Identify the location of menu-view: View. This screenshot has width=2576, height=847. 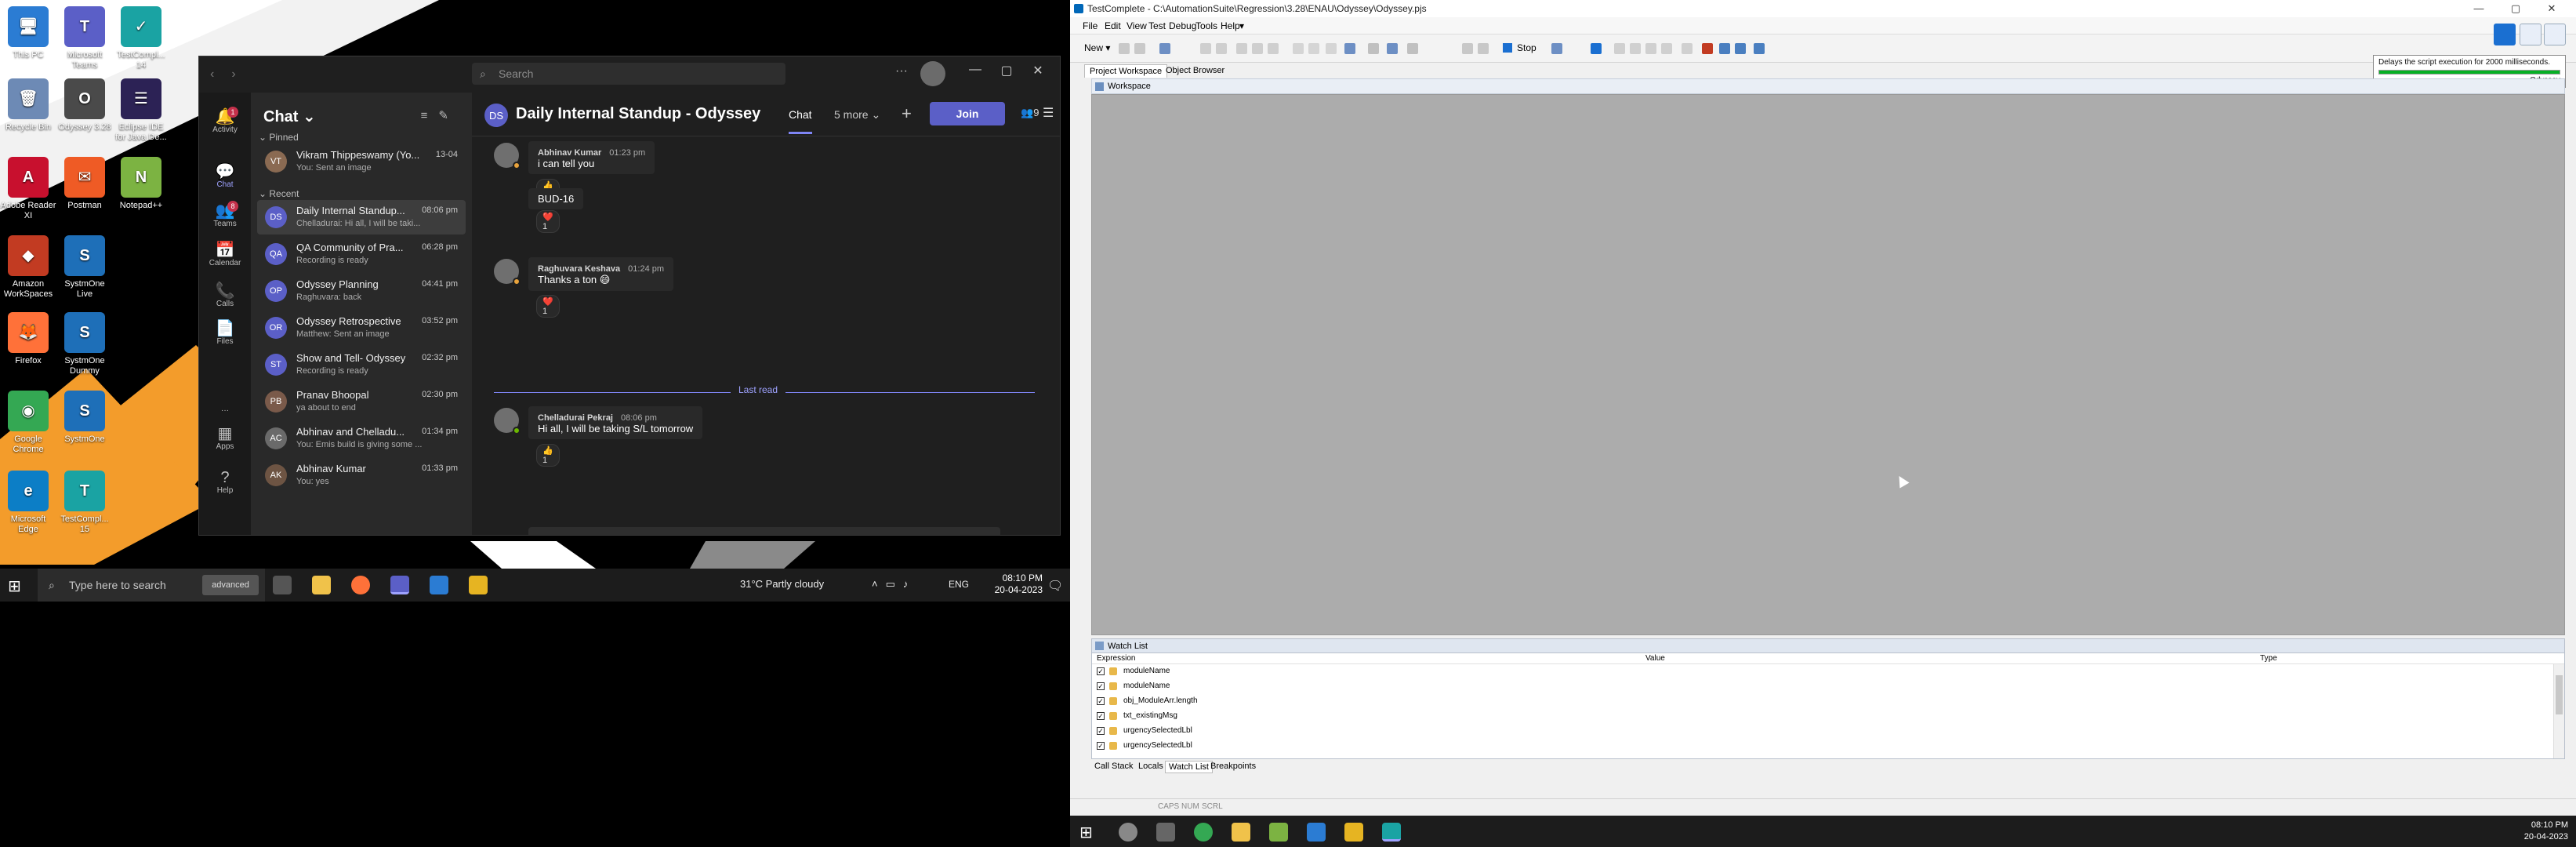
(1137, 25).